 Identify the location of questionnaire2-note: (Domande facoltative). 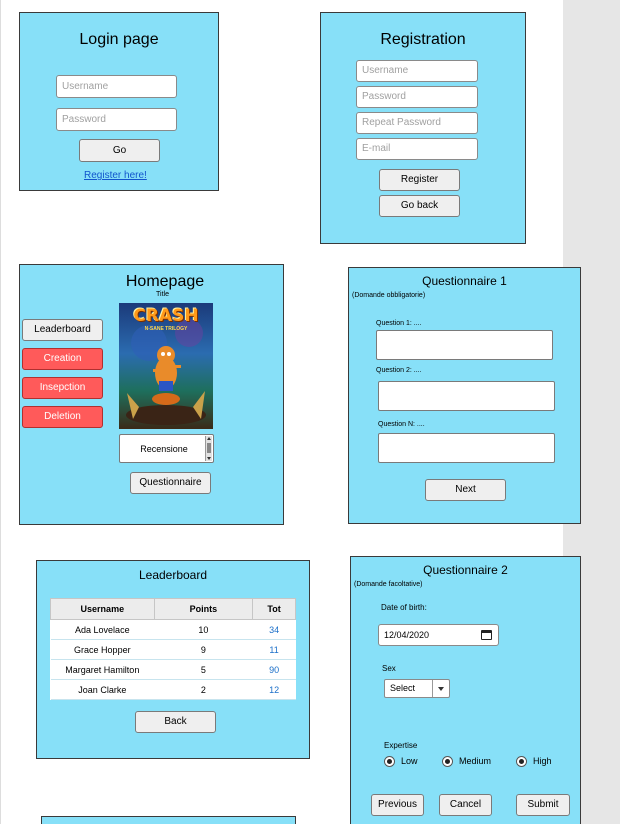
(388, 584).